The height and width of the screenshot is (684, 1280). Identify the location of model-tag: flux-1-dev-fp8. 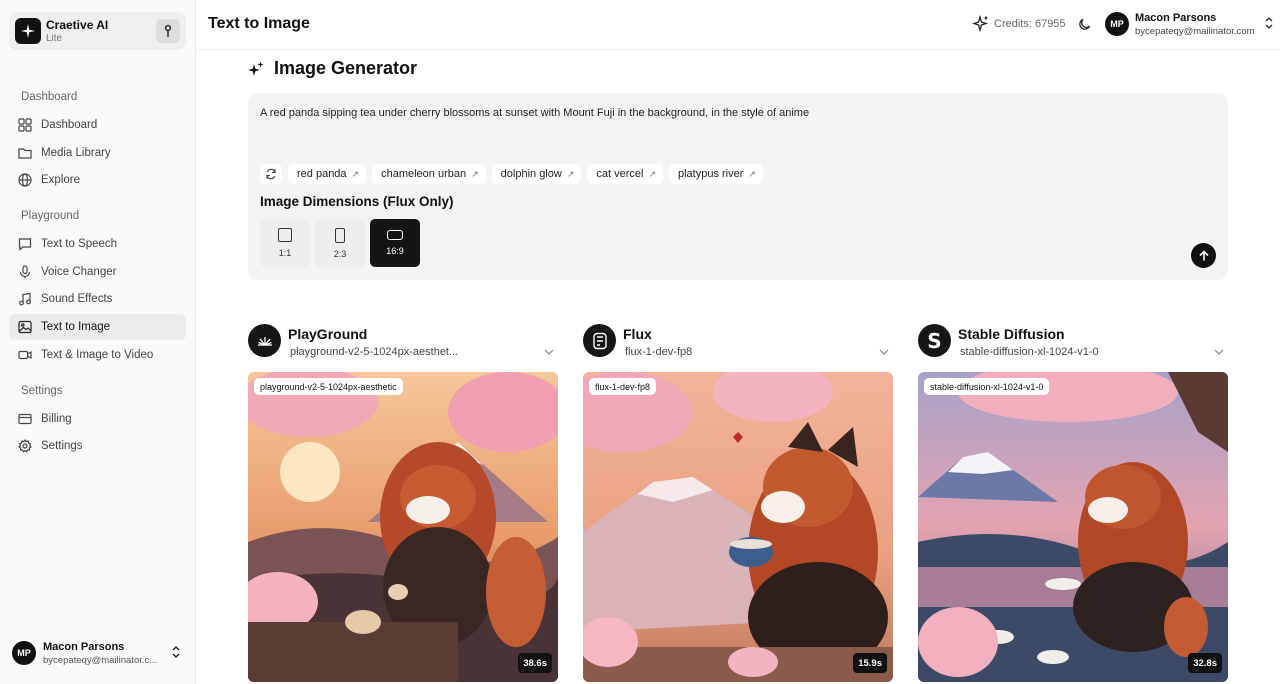
(623, 386).